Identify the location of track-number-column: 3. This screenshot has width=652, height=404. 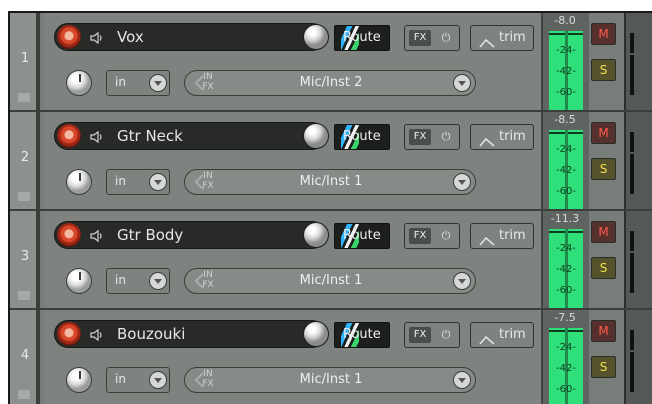
(25, 259).